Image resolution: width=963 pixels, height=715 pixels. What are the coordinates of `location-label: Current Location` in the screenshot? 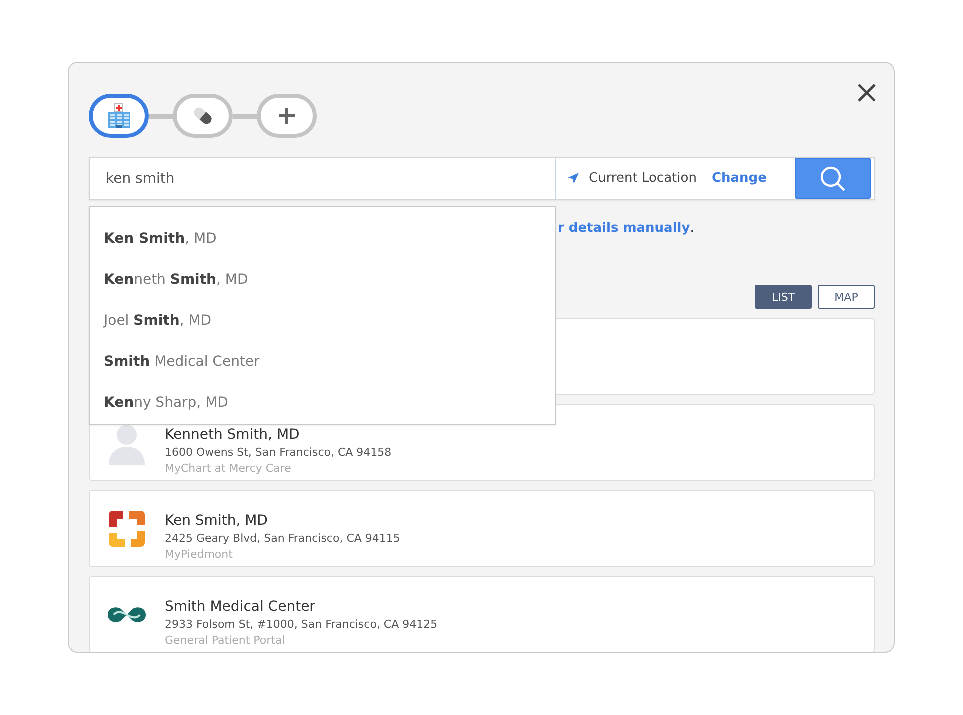 It's located at (643, 178).